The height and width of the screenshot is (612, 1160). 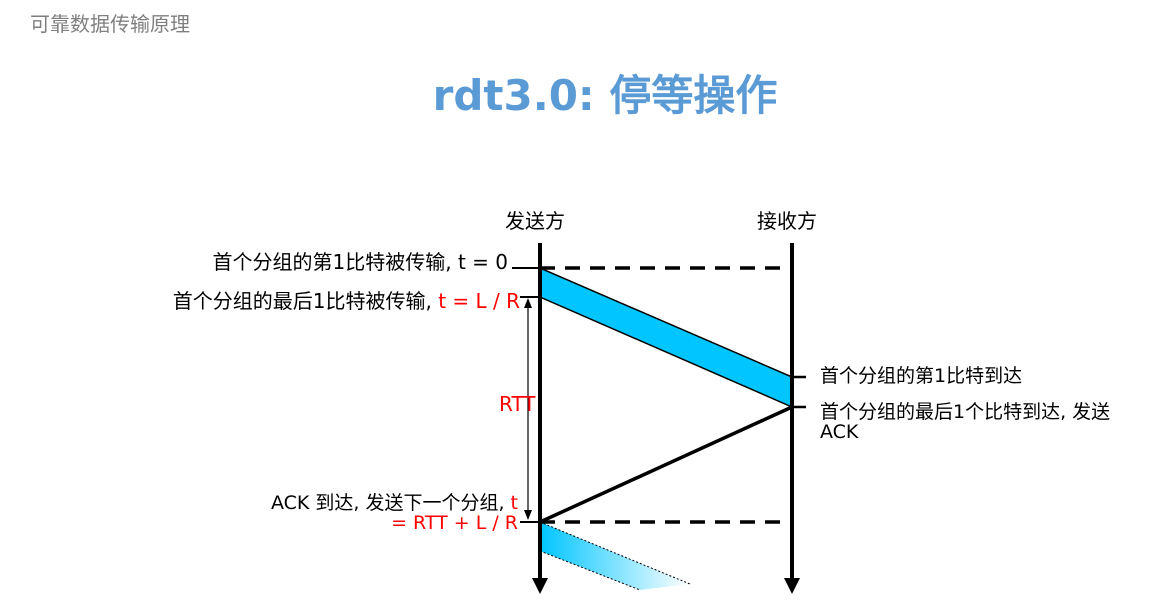 What do you see at coordinates (921, 376) in the screenshot?
I see `first-bit-arrive-label: 首个分组的第1比特到达` at bounding box center [921, 376].